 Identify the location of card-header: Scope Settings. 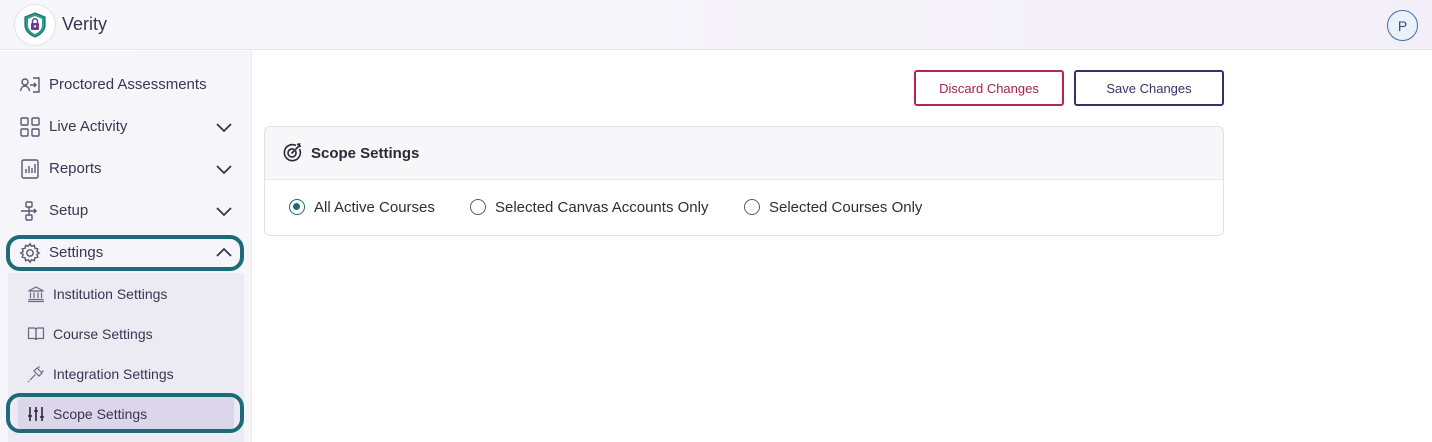
(744, 153).